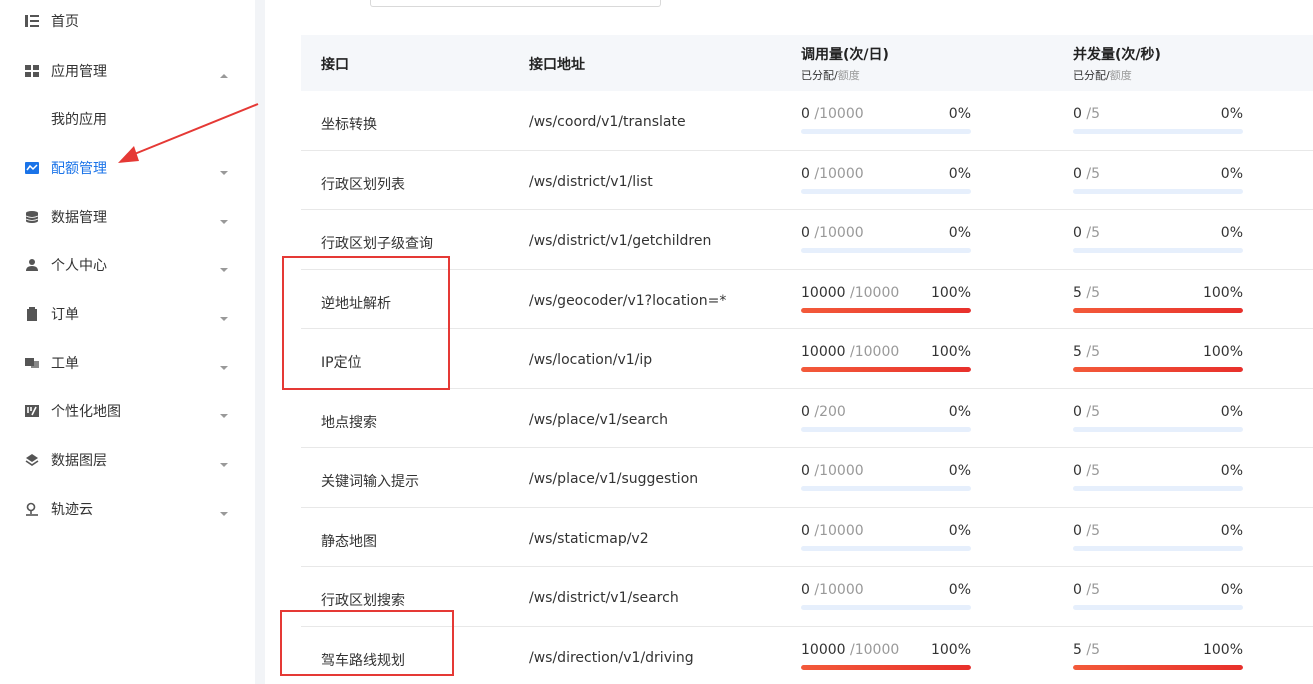 The width and height of the screenshot is (1313, 684). What do you see at coordinates (79, 168) in the screenshot?
I see `sidebar-item-label: 配额管理` at bounding box center [79, 168].